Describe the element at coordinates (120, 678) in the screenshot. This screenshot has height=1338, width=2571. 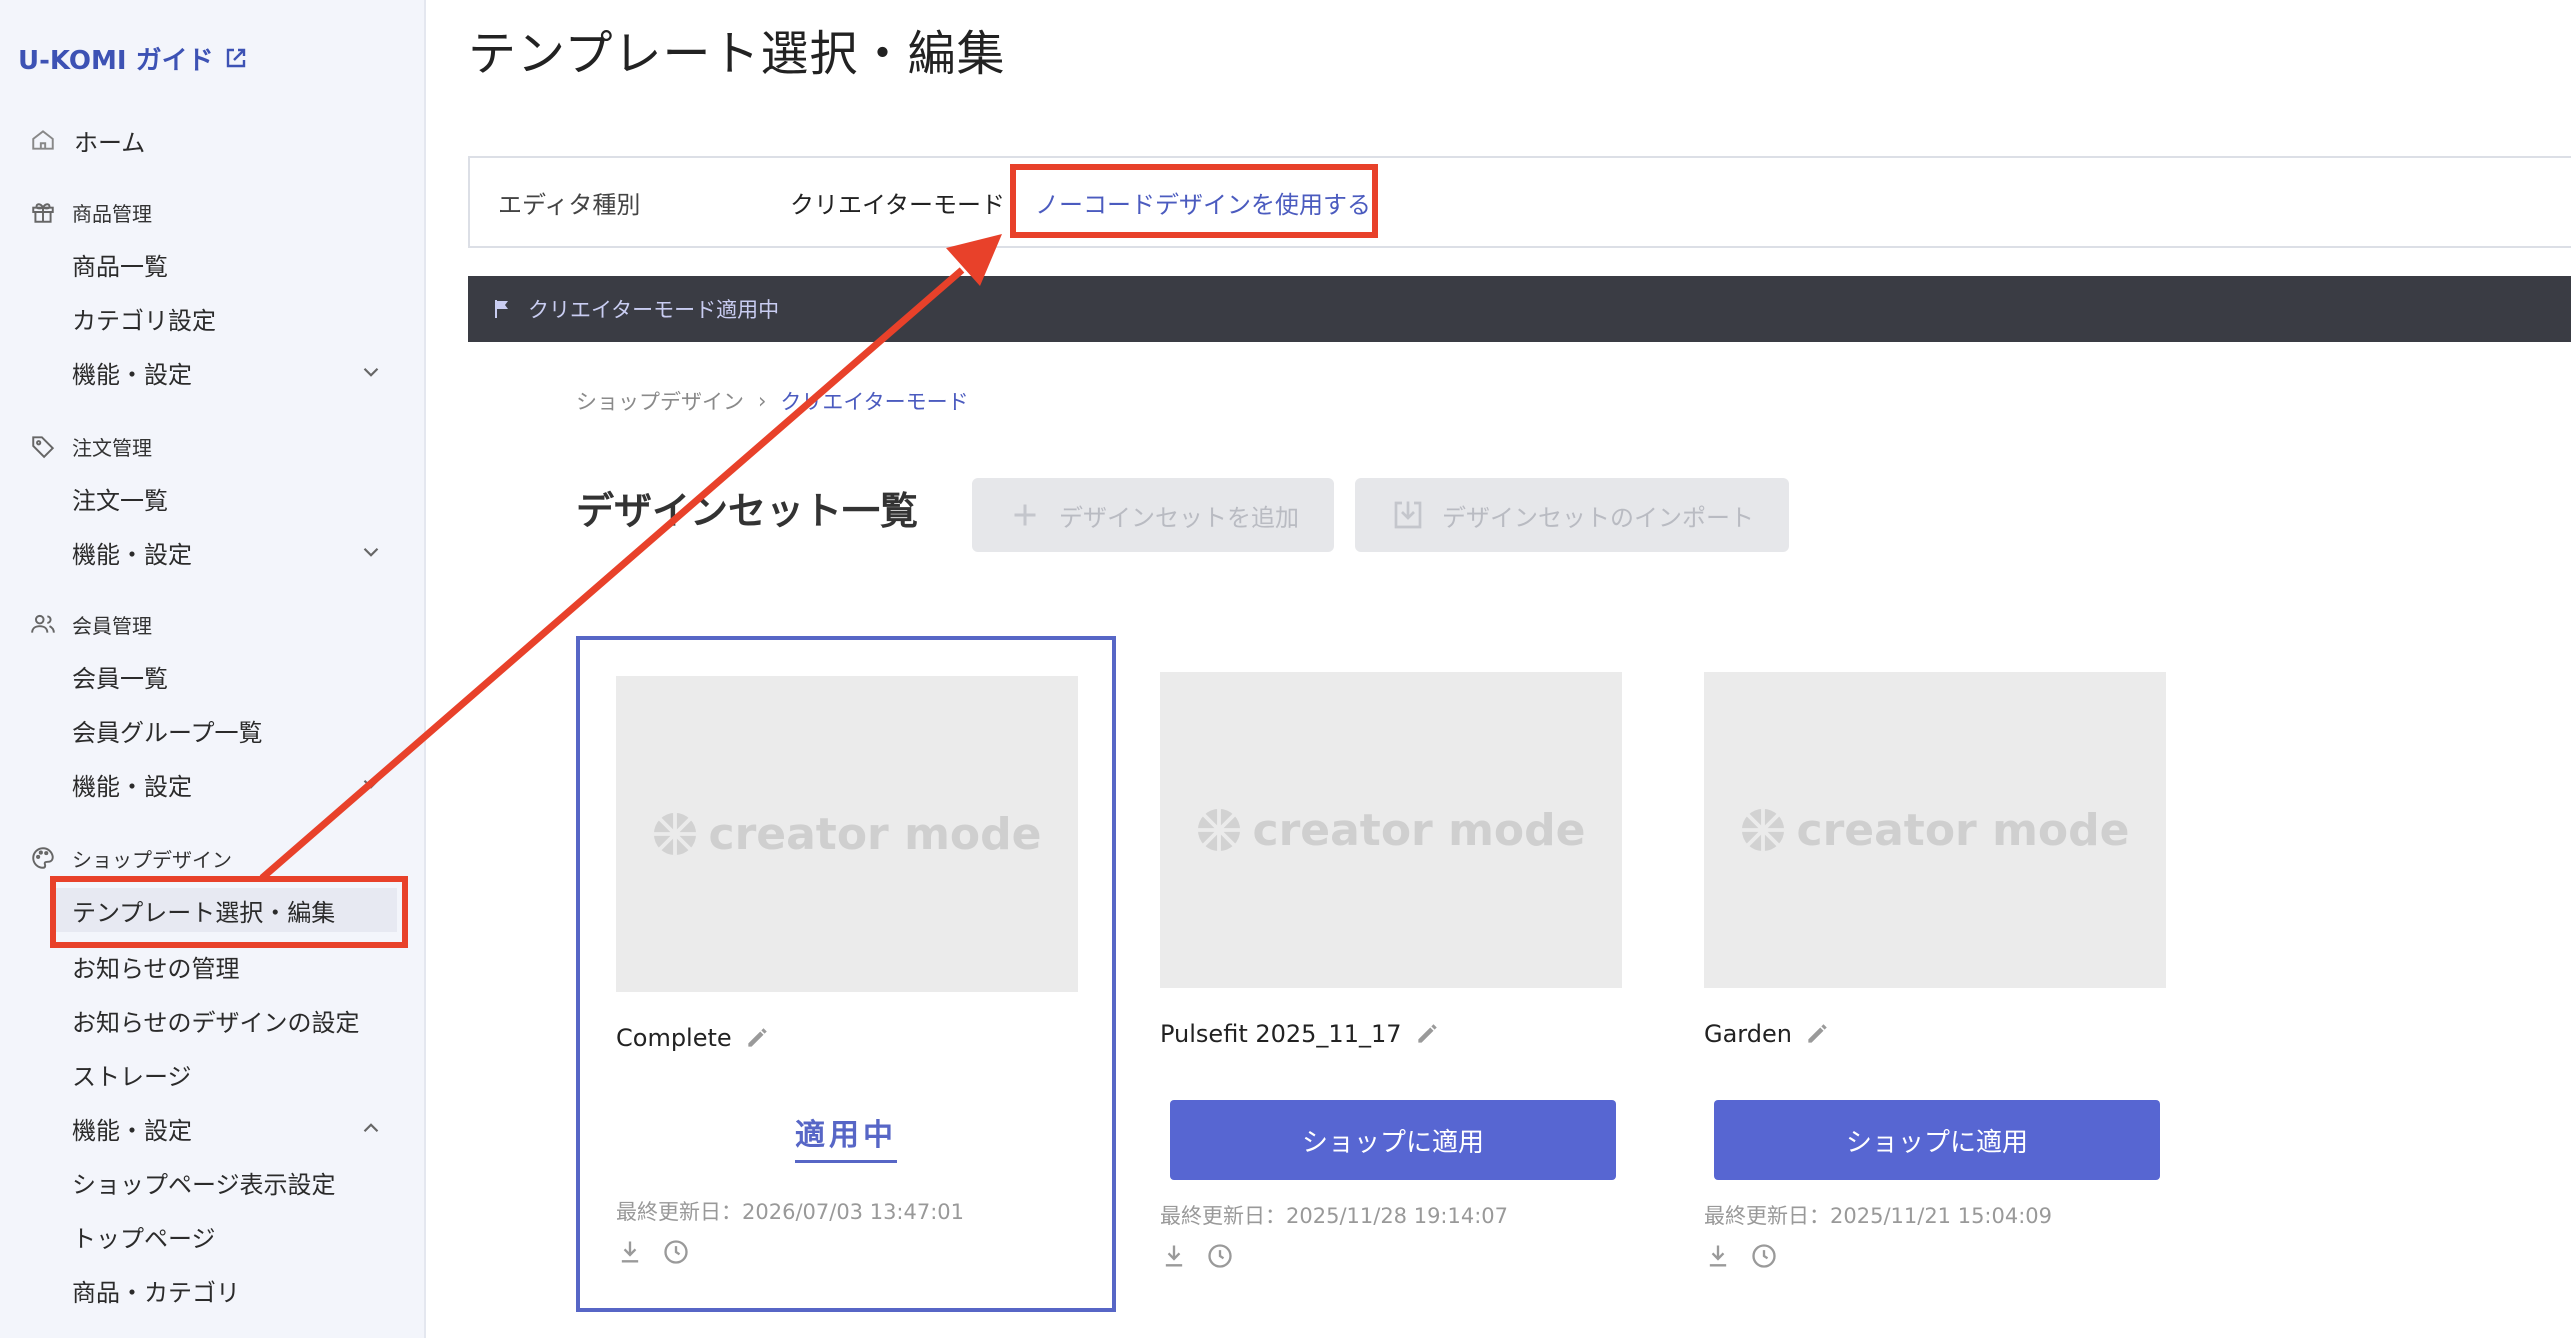
I see `sidebar-item-label: 会員一覧` at that location.